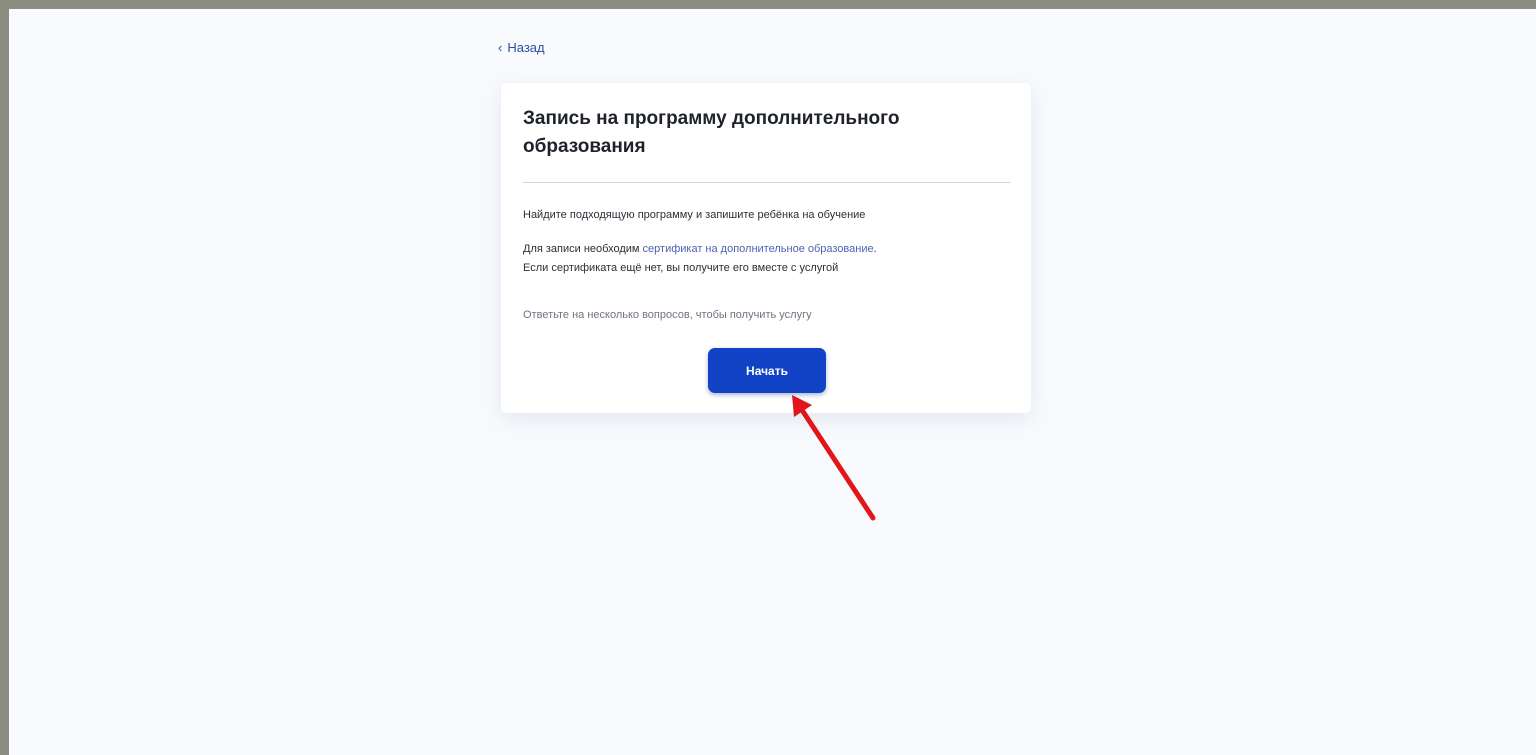  What do you see at coordinates (526, 47) in the screenshot?
I see `back-link-label: Назад` at bounding box center [526, 47].